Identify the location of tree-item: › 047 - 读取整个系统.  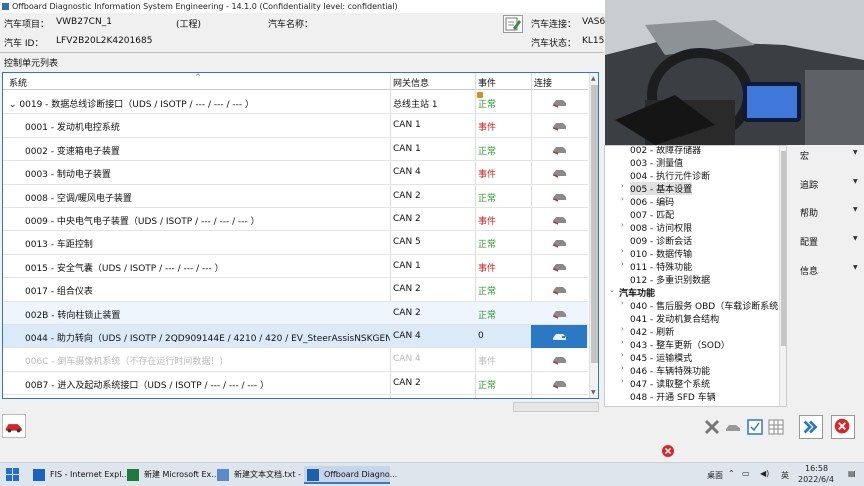
(691, 383).